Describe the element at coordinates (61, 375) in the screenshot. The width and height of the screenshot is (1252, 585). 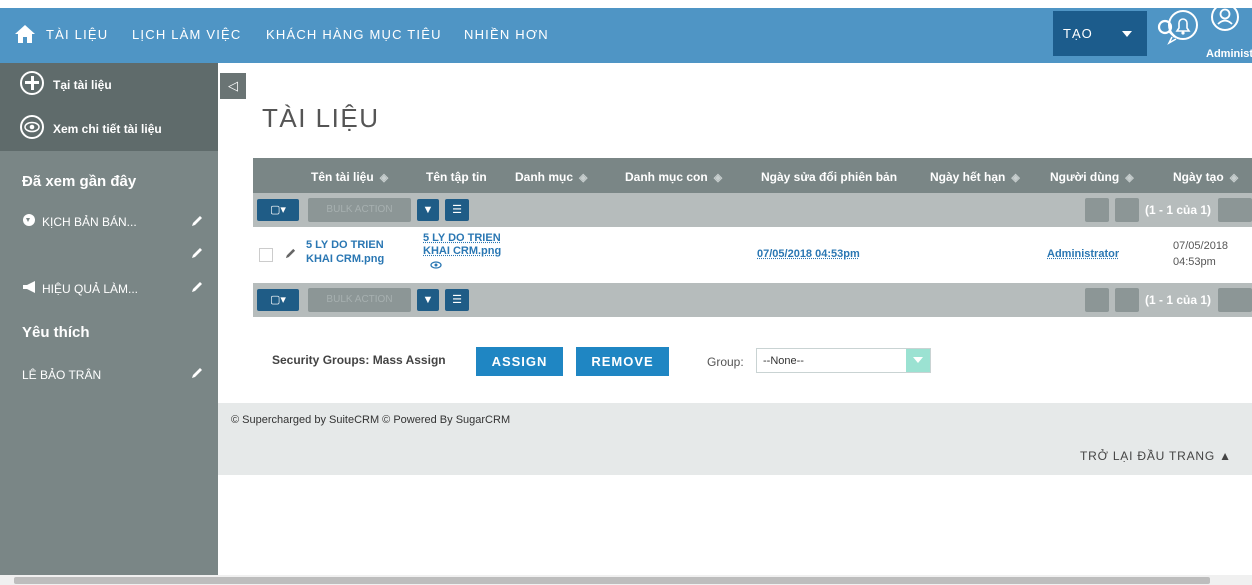
I see `favorite-item: LÊ BẢO TRÂN` at that location.